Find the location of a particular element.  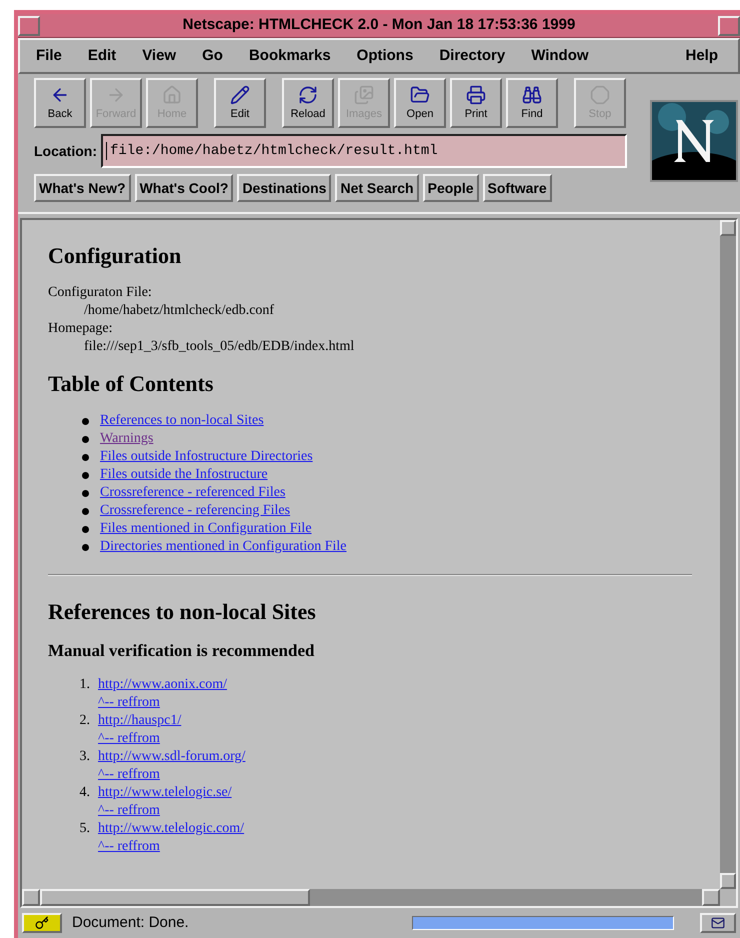

menu-item: Window is located at coordinates (560, 56).